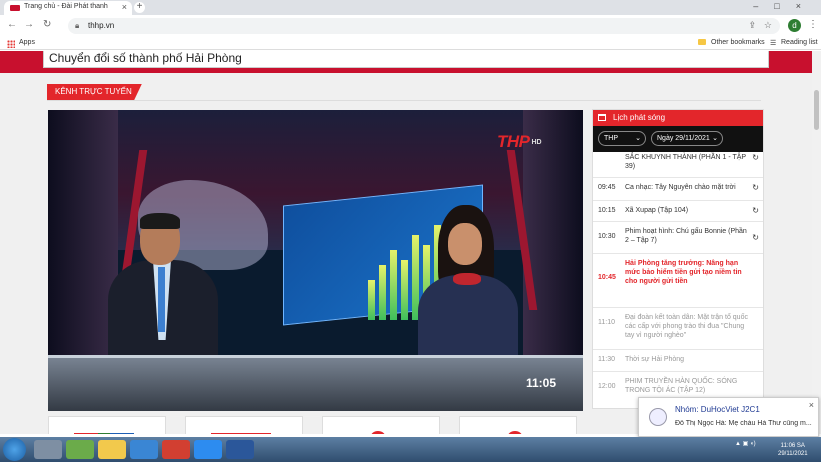 This screenshot has width=821, height=462. I want to click on channel-logo: THP HD, so click(519, 142).